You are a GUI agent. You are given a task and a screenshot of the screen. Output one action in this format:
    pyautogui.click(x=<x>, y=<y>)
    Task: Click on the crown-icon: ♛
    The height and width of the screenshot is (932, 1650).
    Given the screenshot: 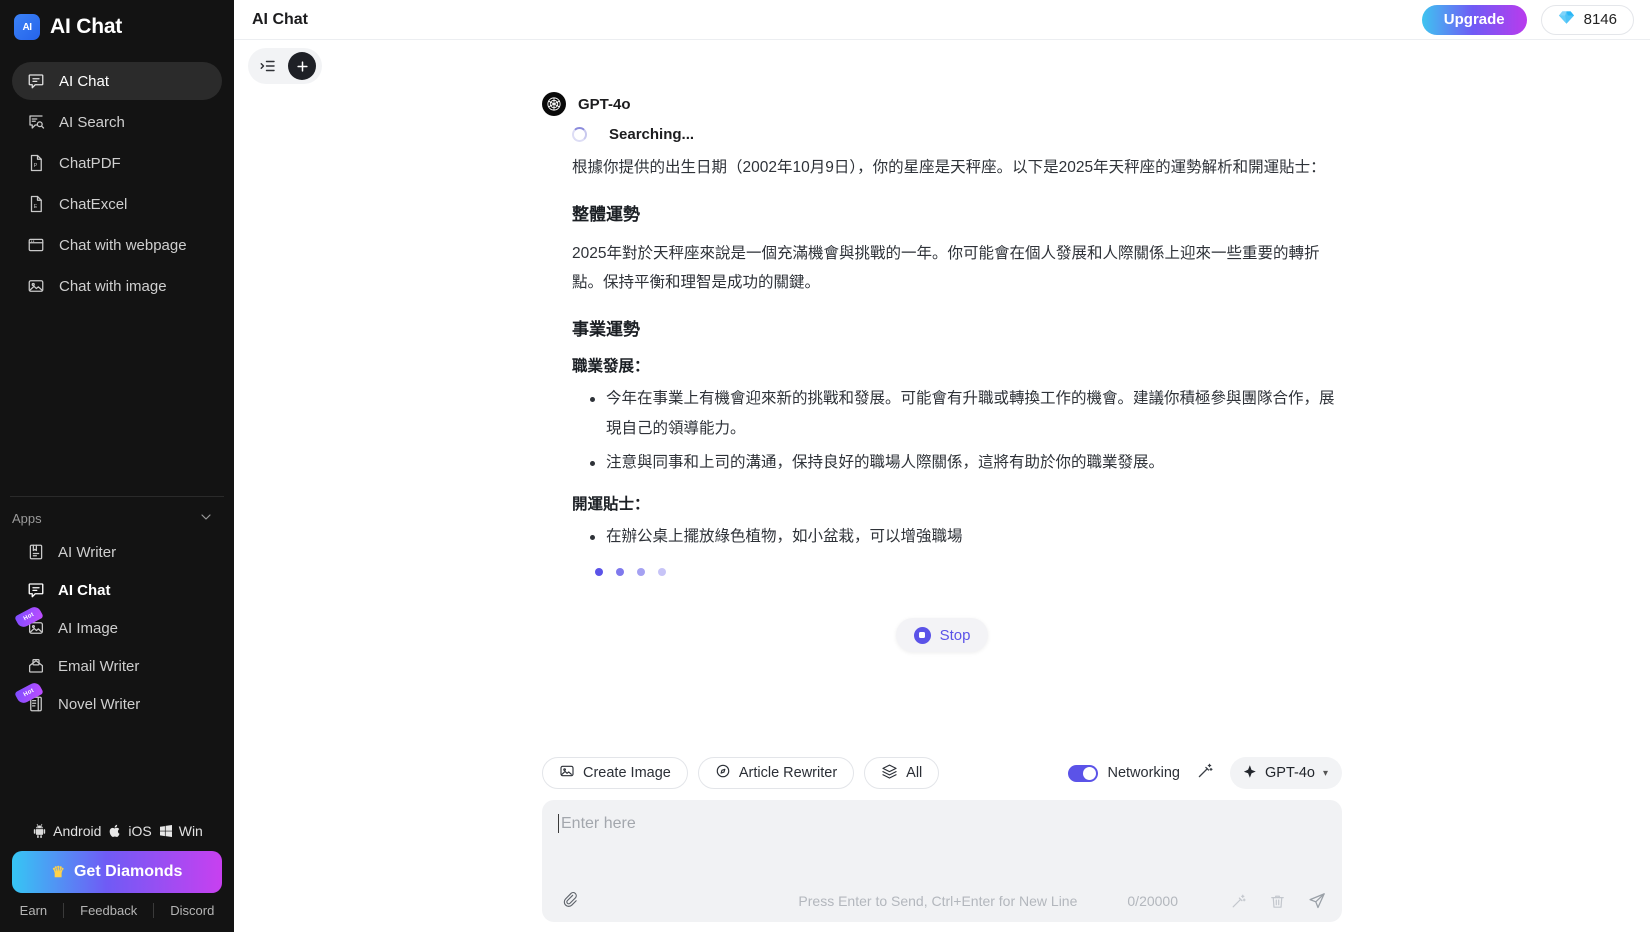 What is the action you would take?
    pyautogui.click(x=58, y=872)
    